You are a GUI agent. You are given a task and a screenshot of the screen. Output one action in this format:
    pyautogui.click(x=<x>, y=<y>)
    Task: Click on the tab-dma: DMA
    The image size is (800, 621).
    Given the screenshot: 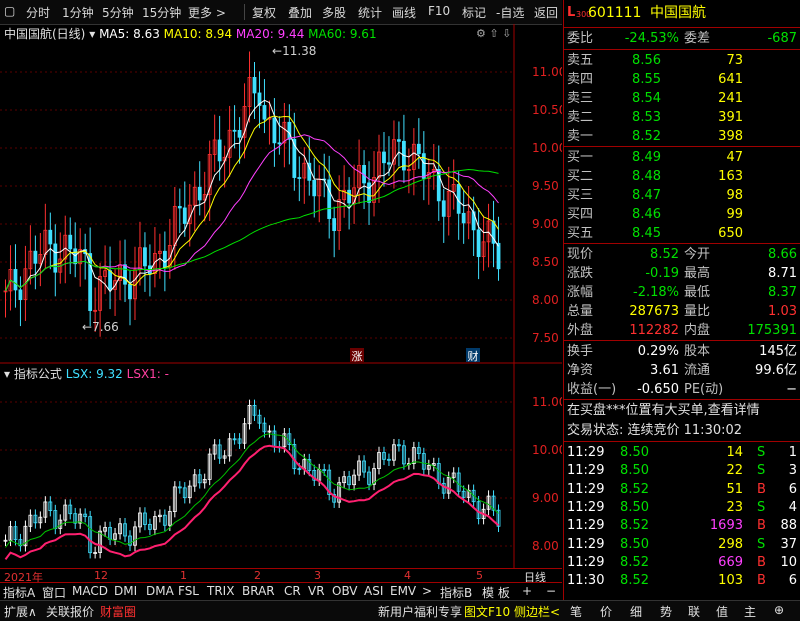 What is the action you would take?
    pyautogui.click(x=160, y=591)
    